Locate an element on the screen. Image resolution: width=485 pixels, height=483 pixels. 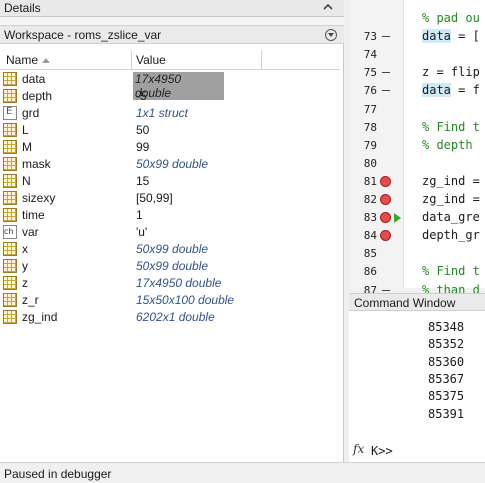
line-number: 79 is located at coordinates (370, 145).